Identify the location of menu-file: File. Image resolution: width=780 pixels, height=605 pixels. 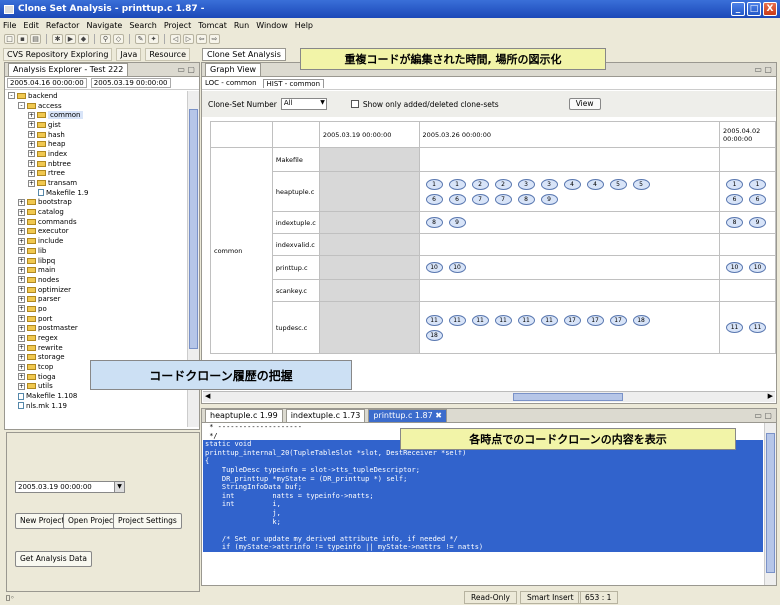
(9, 25).